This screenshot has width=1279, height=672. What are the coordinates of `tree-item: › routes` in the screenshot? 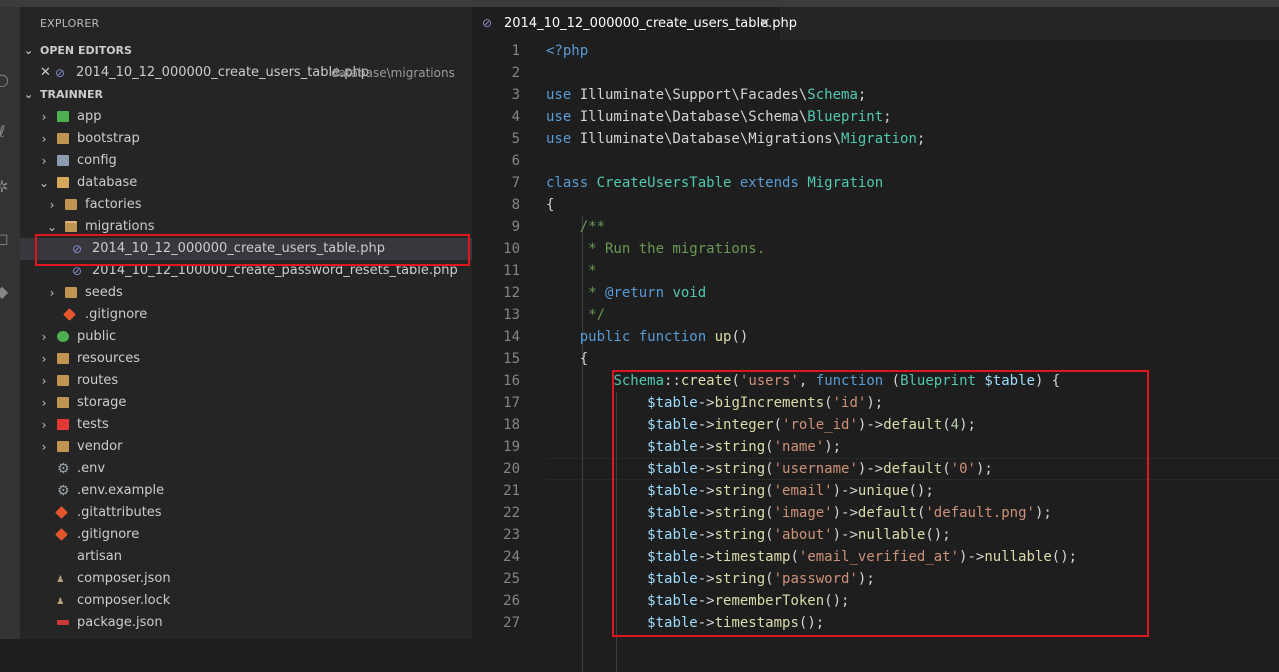 It's located at (246, 381).